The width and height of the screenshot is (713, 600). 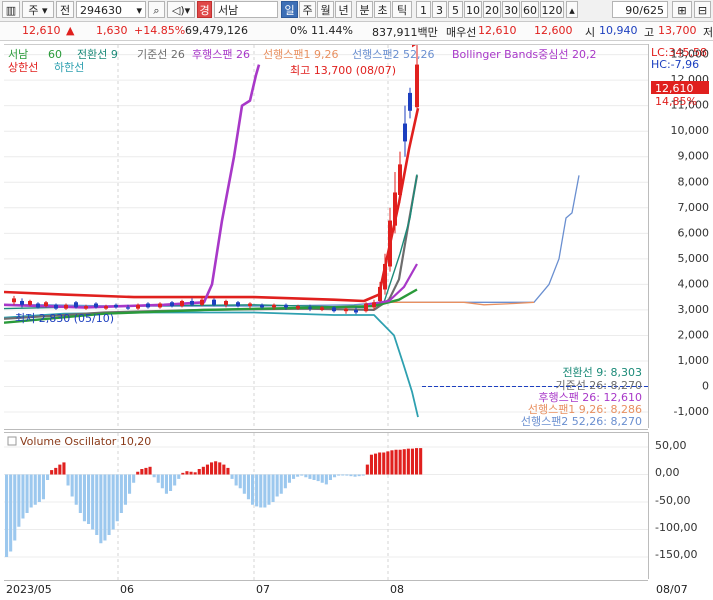 What do you see at coordinates (325, 9) in the screenshot?
I see `period-month: 월` at bounding box center [325, 9].